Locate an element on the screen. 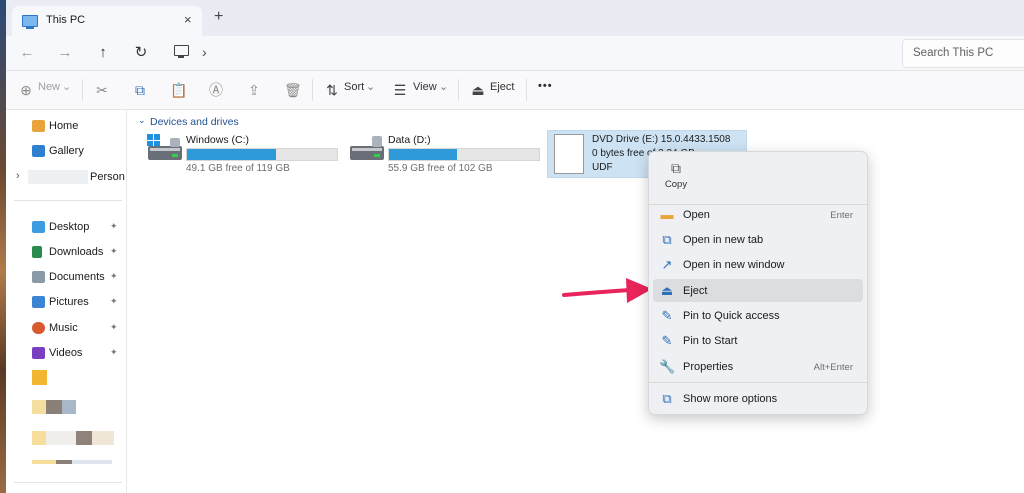 The image size is (1024, 493). drive-item-data: Data (D:) 55.9 GB free of 102 GB is located at coordinates (448, 156).